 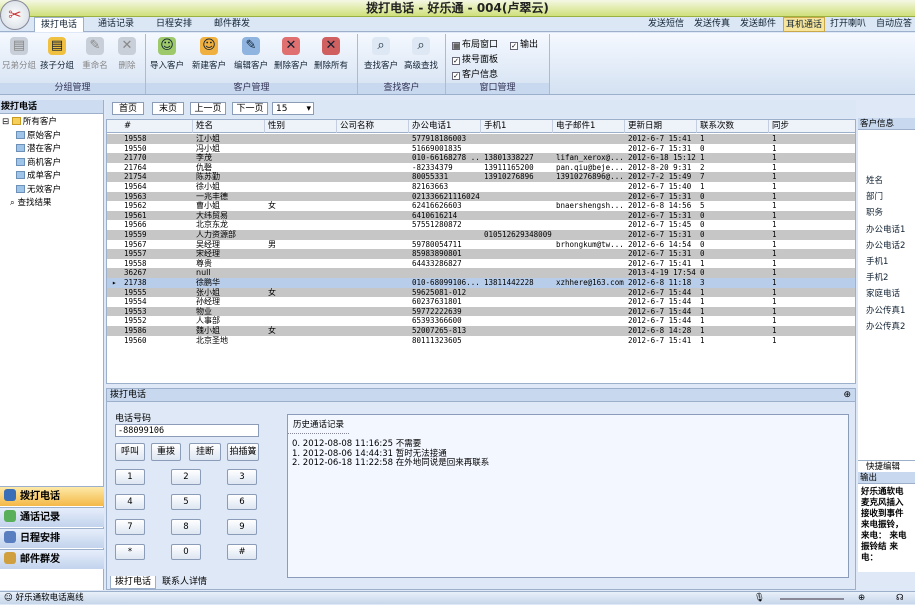 I want to click on column-header: 同步, so click(x=812, y=126).